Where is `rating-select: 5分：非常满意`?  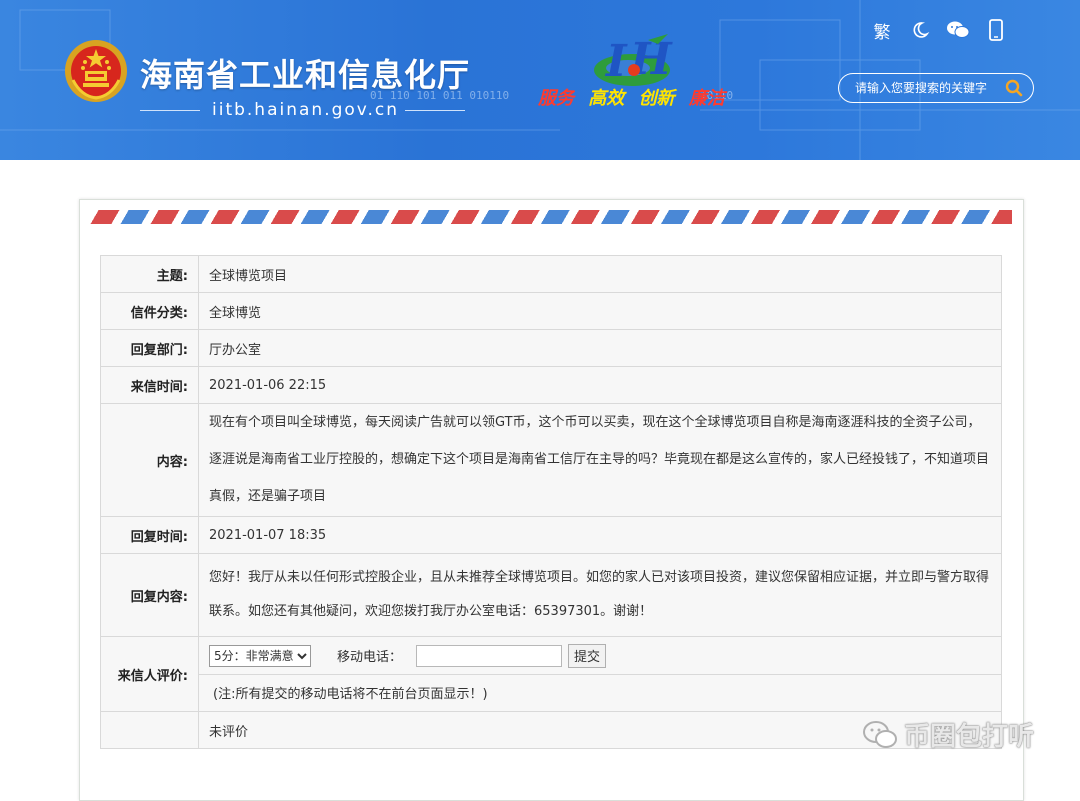
rating-select: 5分：非常满意 is located at coordinates (260, 655).